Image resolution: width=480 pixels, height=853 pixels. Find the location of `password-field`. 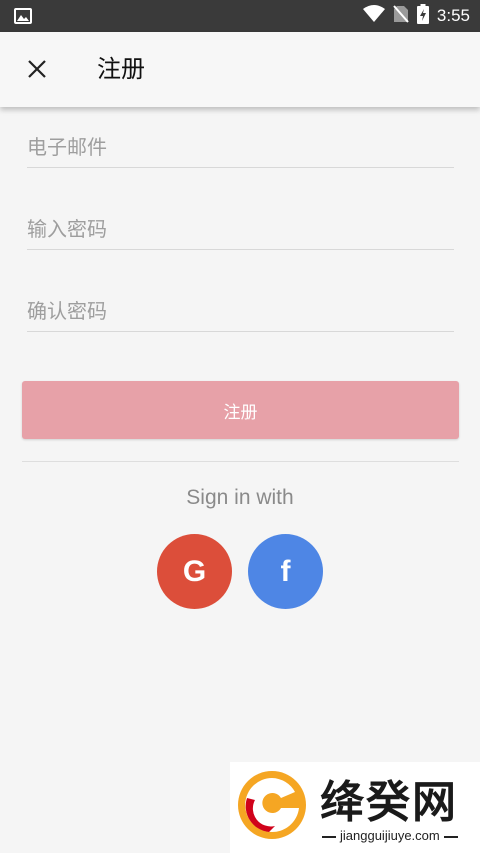

password-field is located at coordinates (240, 229).